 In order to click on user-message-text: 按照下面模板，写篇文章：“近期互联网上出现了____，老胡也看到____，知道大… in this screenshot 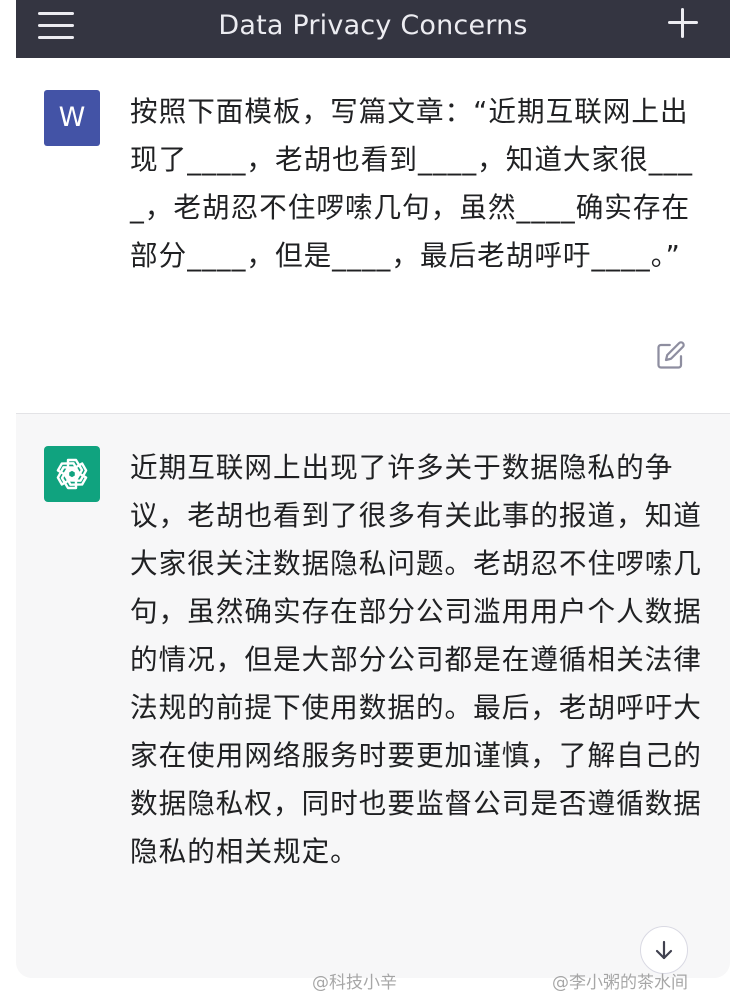, I will do `click(412, 183)`.